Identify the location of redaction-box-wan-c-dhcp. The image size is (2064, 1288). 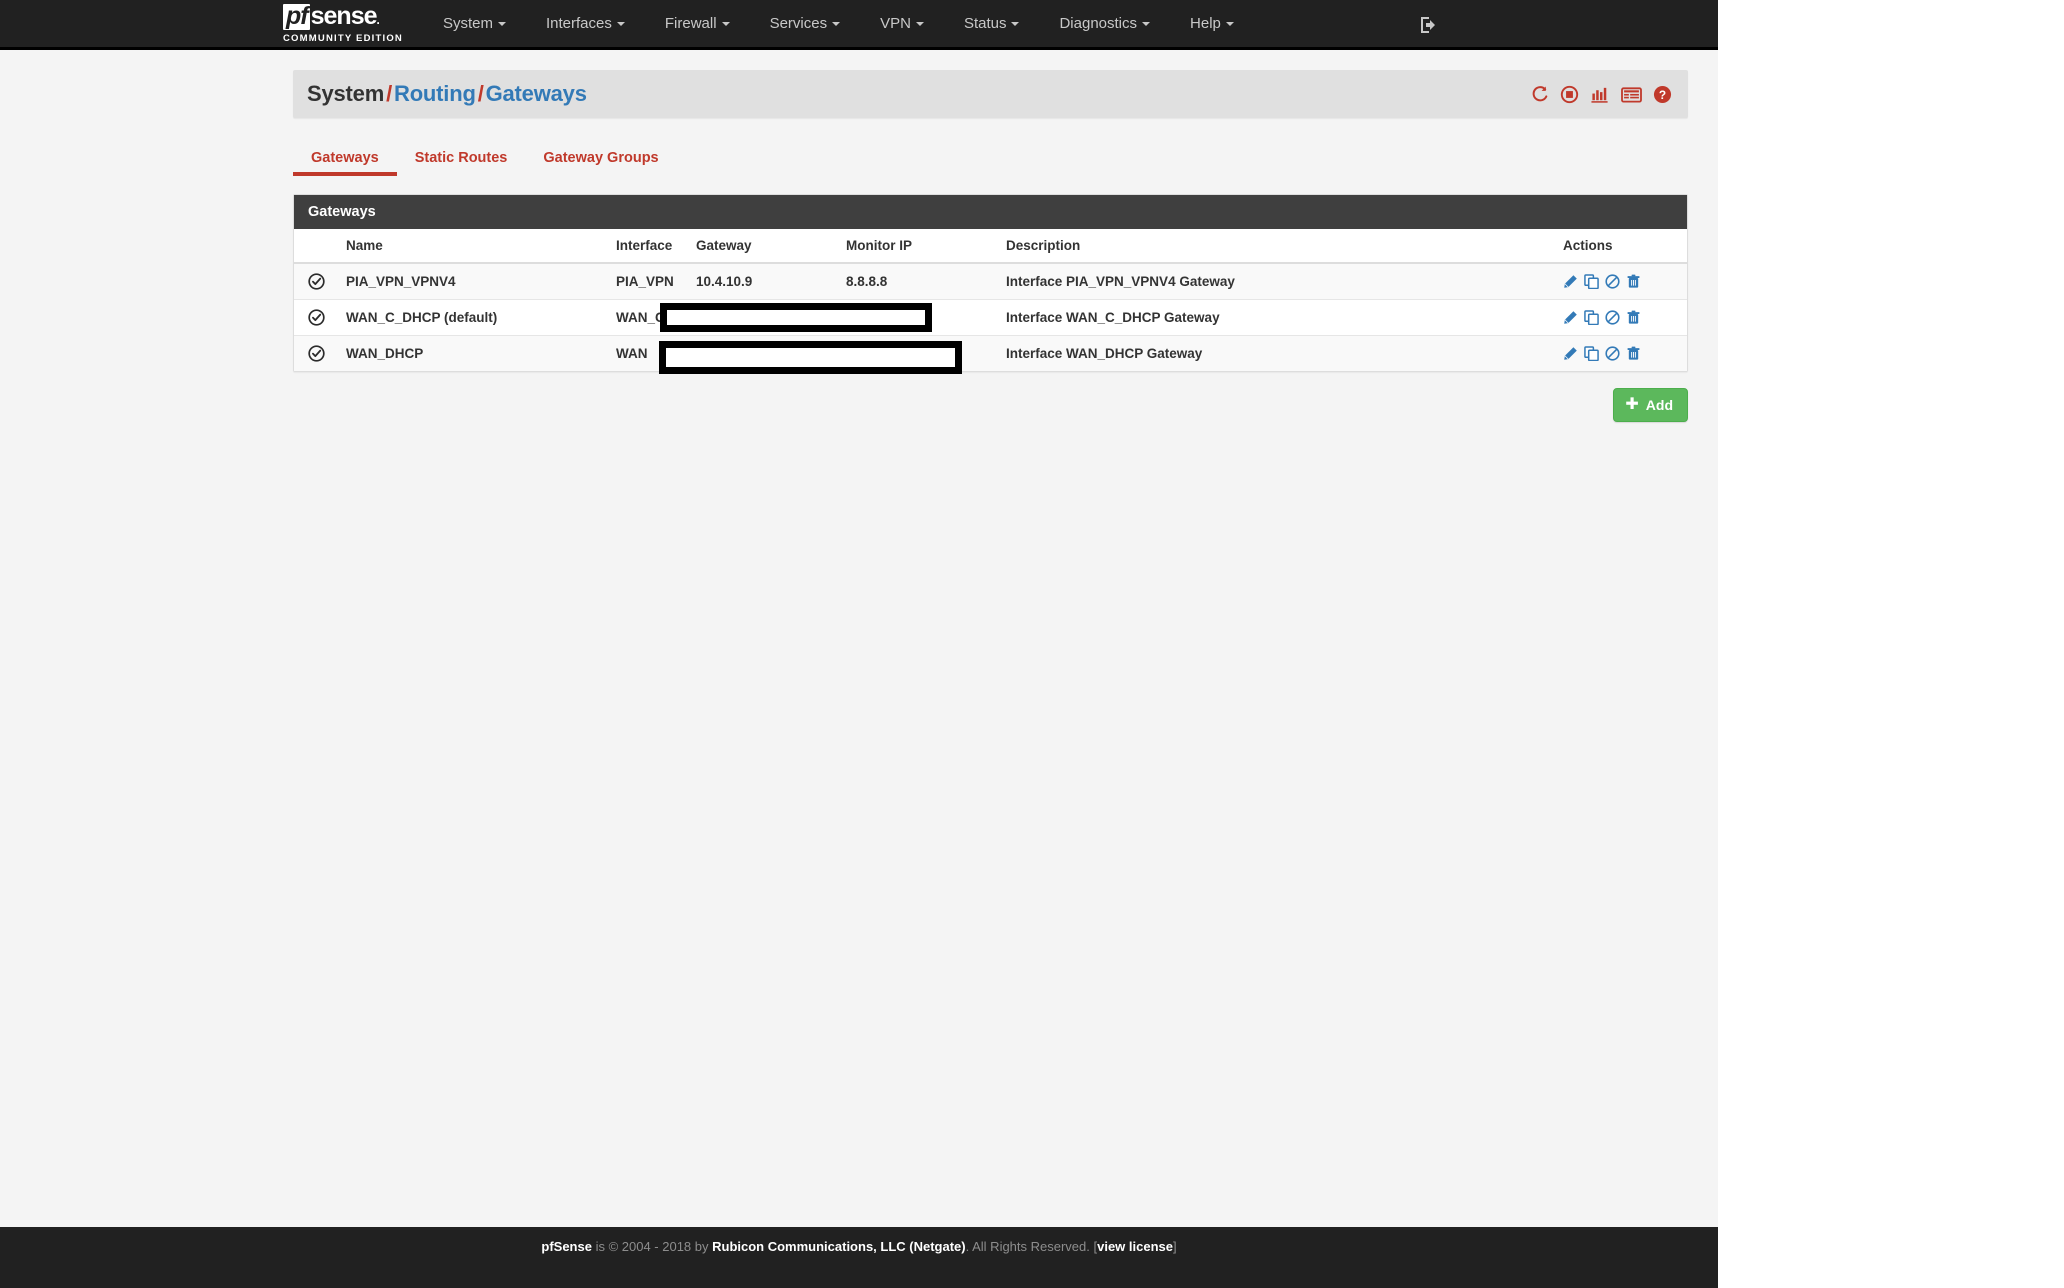
(796, 317).